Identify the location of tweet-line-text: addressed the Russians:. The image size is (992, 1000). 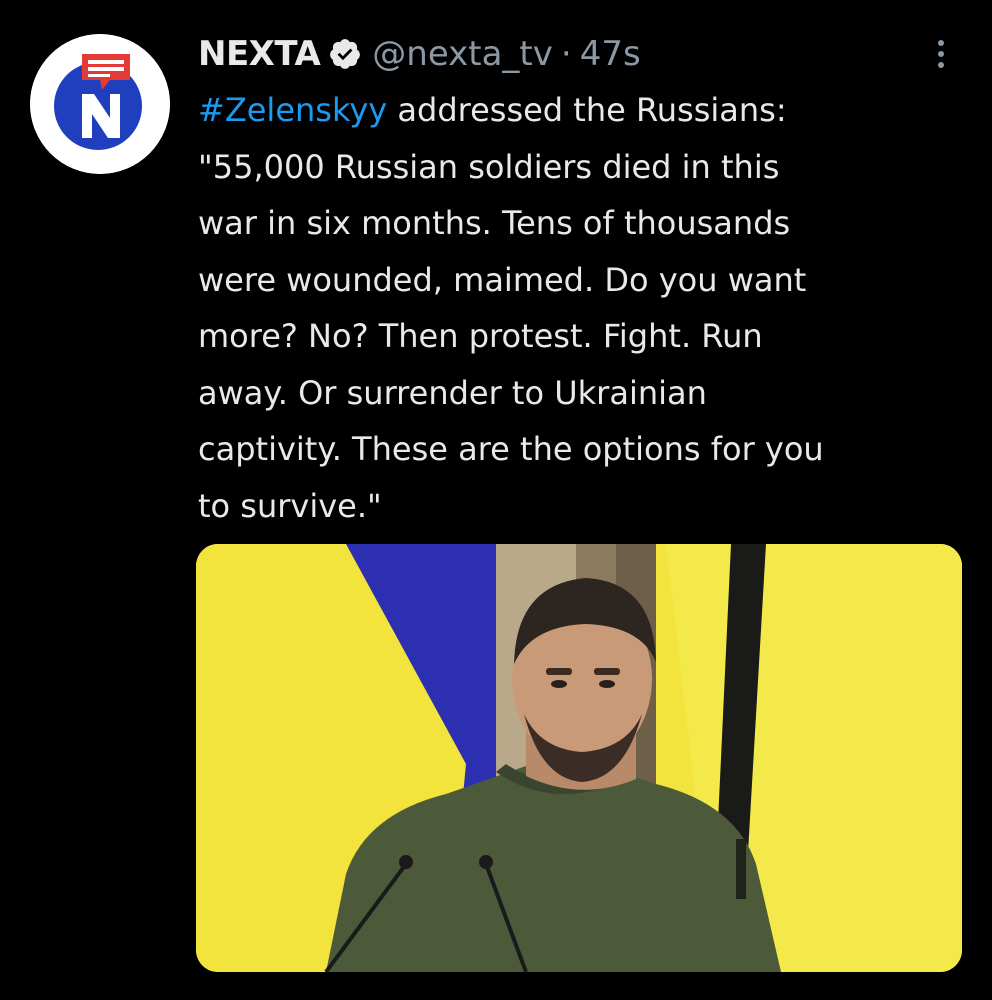
(587, 110).